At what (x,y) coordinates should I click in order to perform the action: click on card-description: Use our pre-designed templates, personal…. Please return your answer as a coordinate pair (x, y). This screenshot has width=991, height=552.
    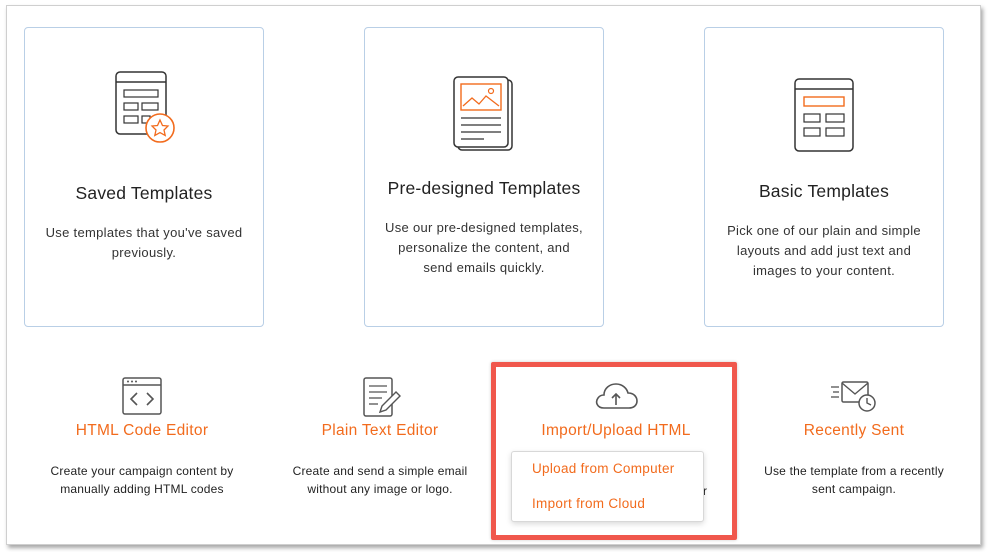
    Looking at the image, I should click on (484, 247).